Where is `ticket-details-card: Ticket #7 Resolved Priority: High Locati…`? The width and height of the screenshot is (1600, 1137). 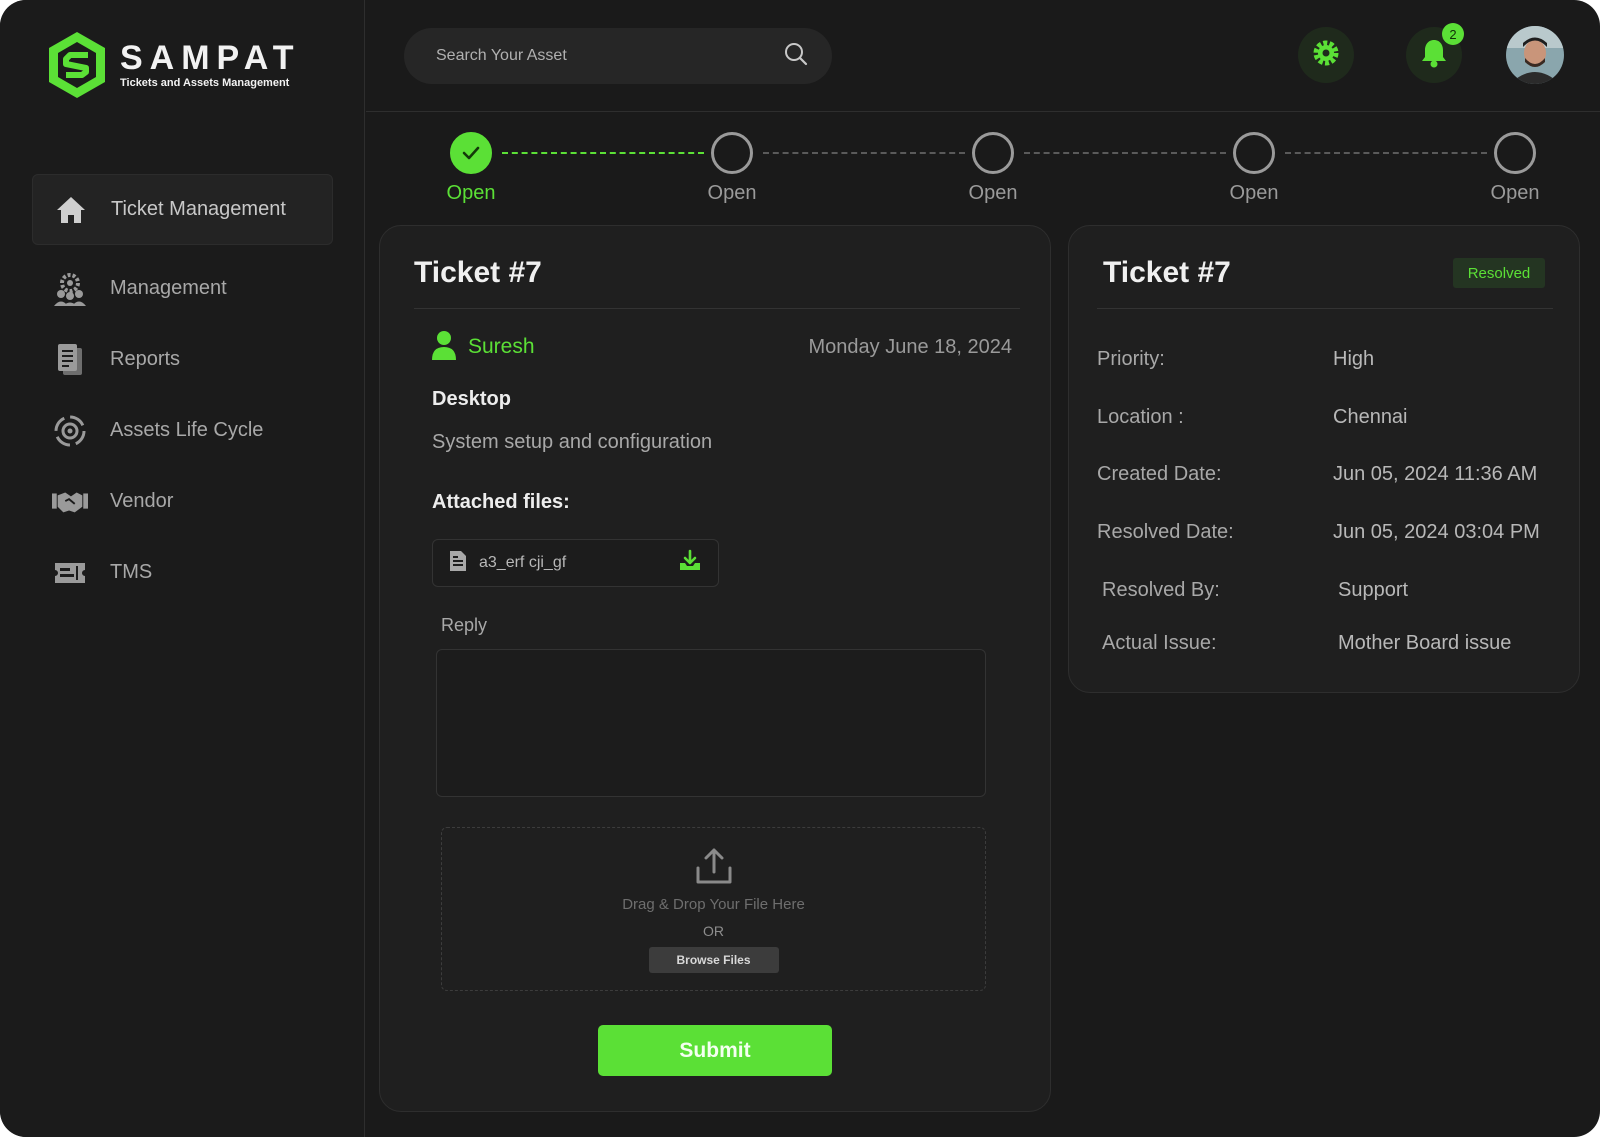 ticket-details-card: Ticket #7 Resolved Priority: High Locati… is located at coordinates (1324, 459).